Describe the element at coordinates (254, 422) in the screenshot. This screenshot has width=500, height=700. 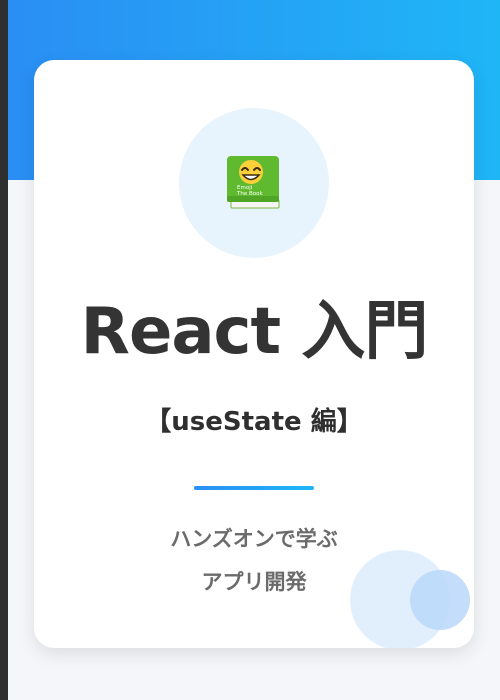
I see `page-subtitle: 【useState 編】` at that location.